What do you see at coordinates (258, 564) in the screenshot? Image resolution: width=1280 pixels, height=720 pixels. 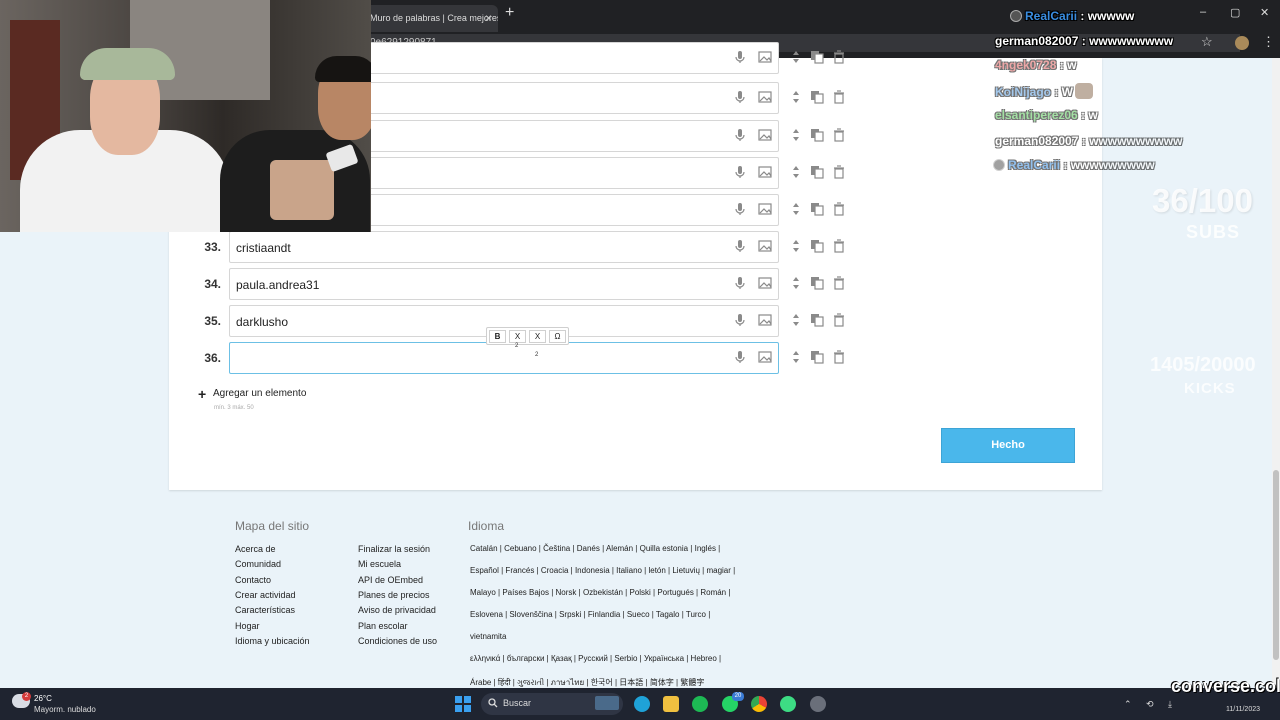 I see `footer-link: Comunidad` at bounding box center [258, 564].